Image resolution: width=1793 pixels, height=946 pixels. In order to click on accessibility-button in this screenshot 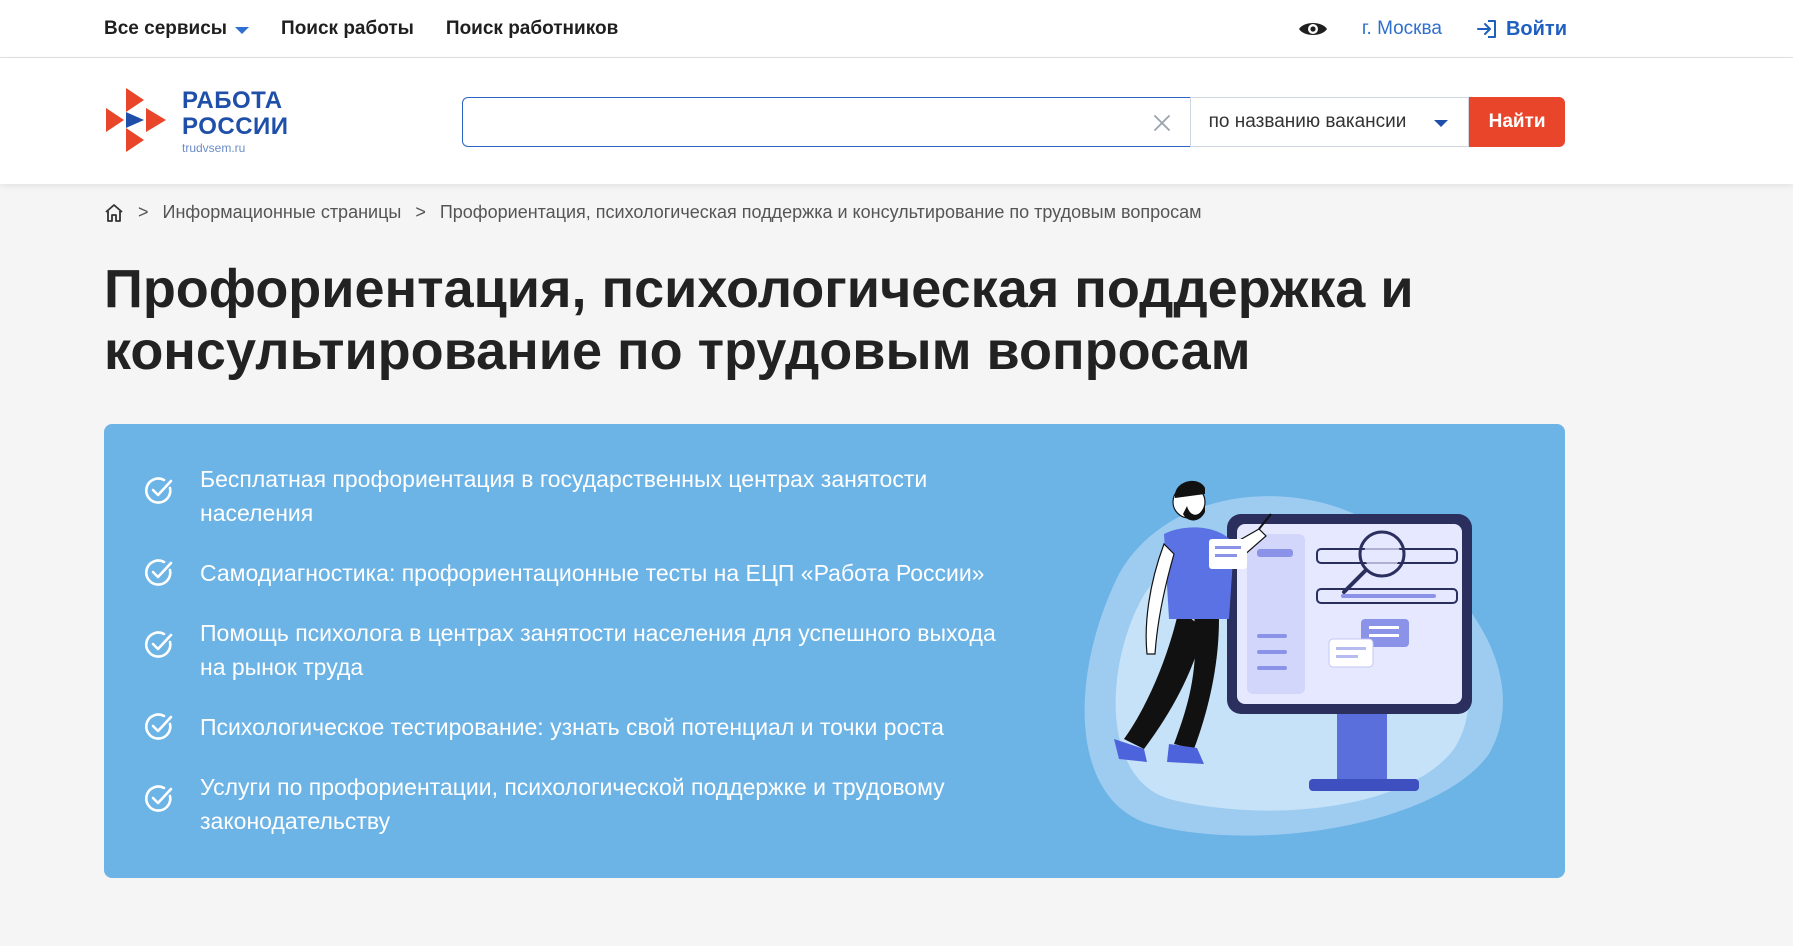, I will do `click(1313, 29)`.